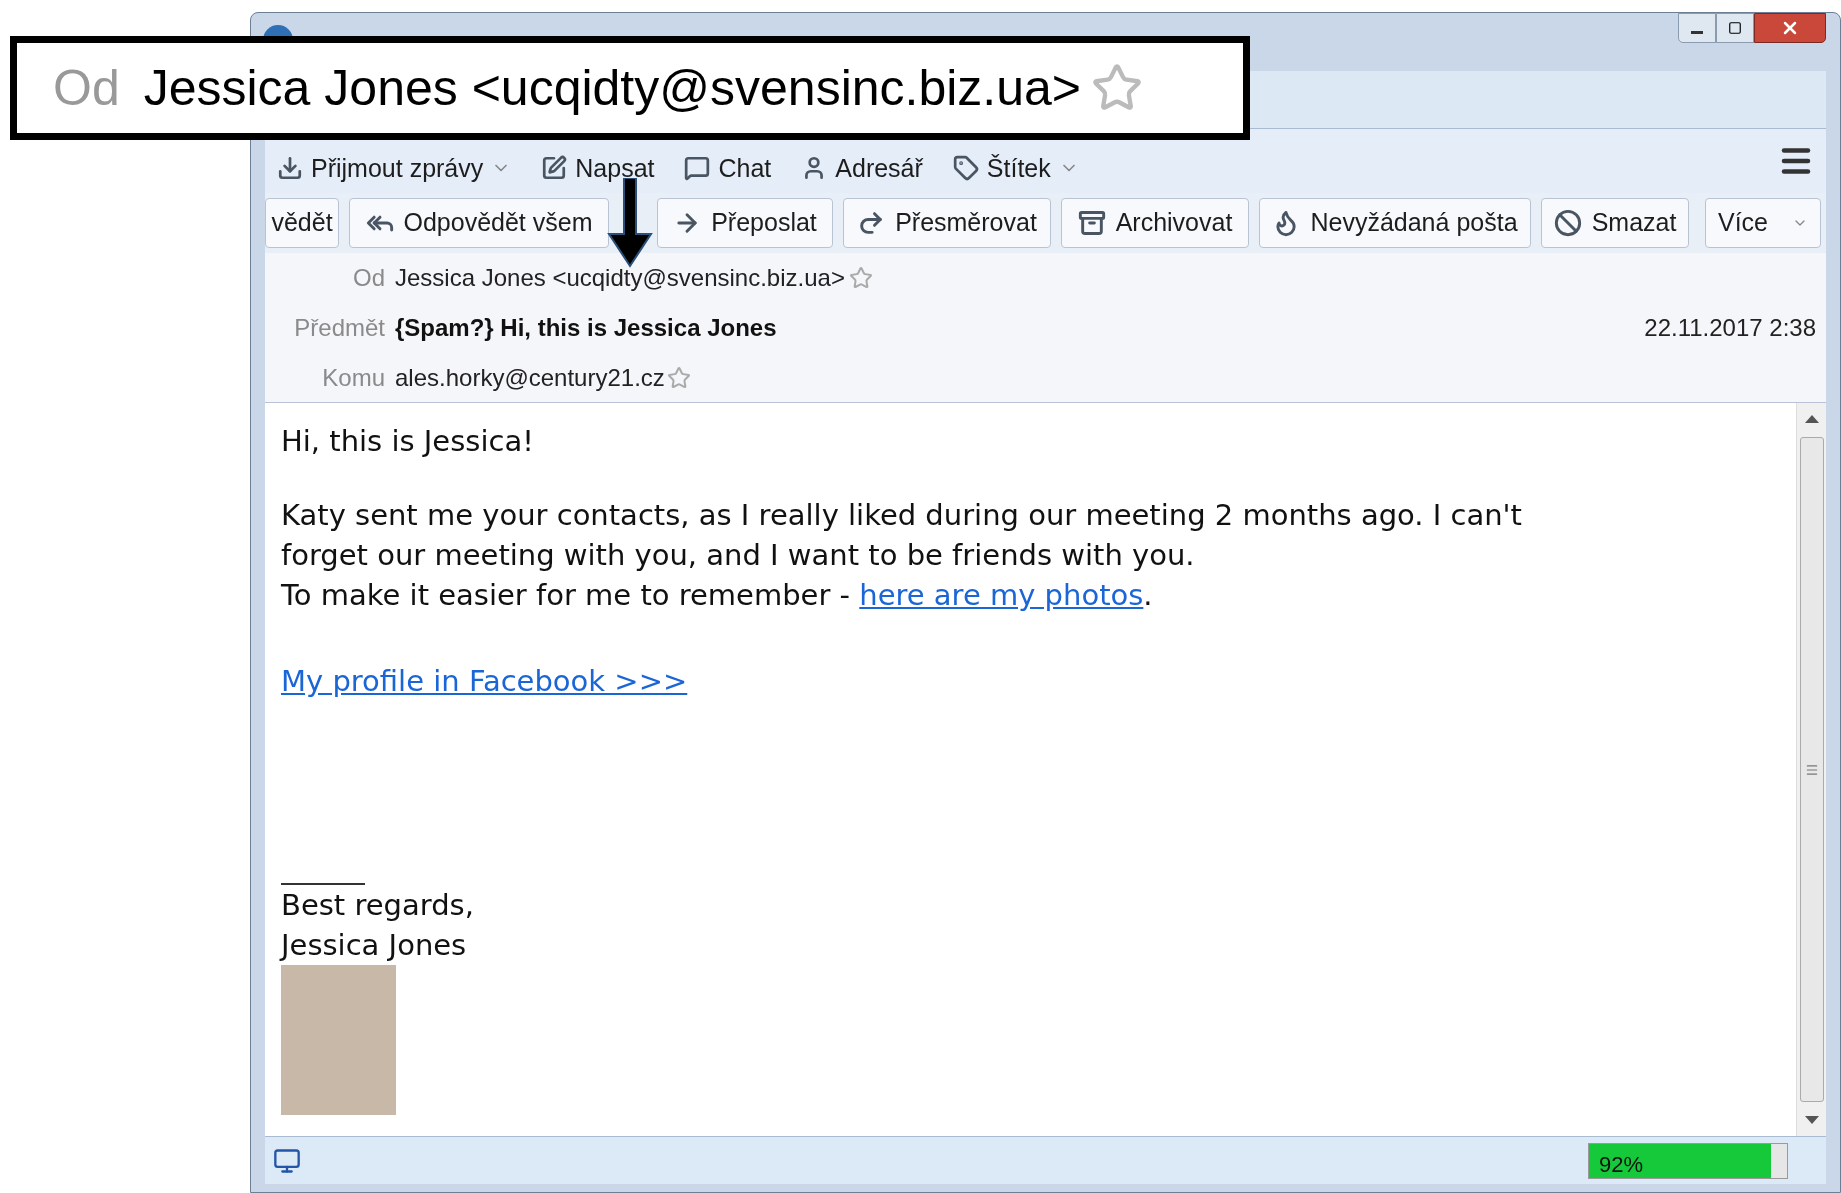  What do you see at coordinates (1091, 223) in the screenshot?
I see `archive-box-icon` at bounding box center [1091, 223].